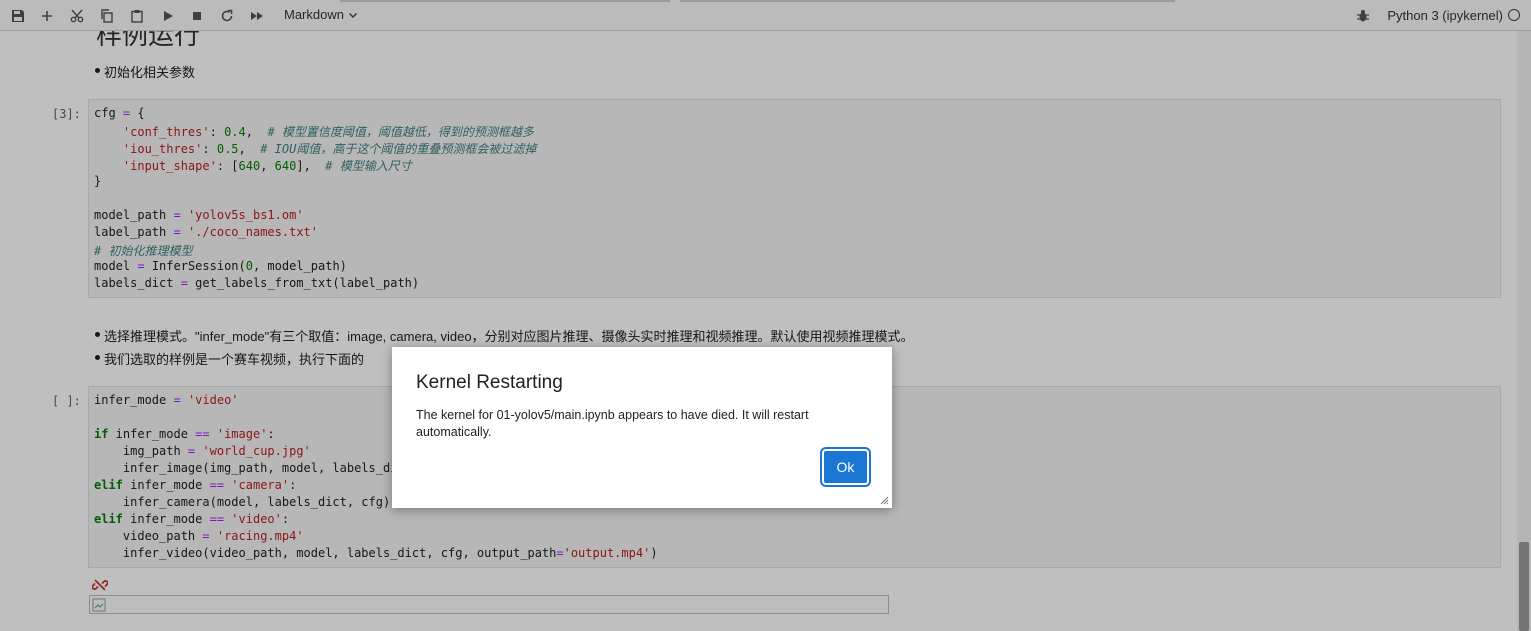 The width and height of the screenshot is (1531, 631). I want to click on resize-grip-icon, so click(884, 500).